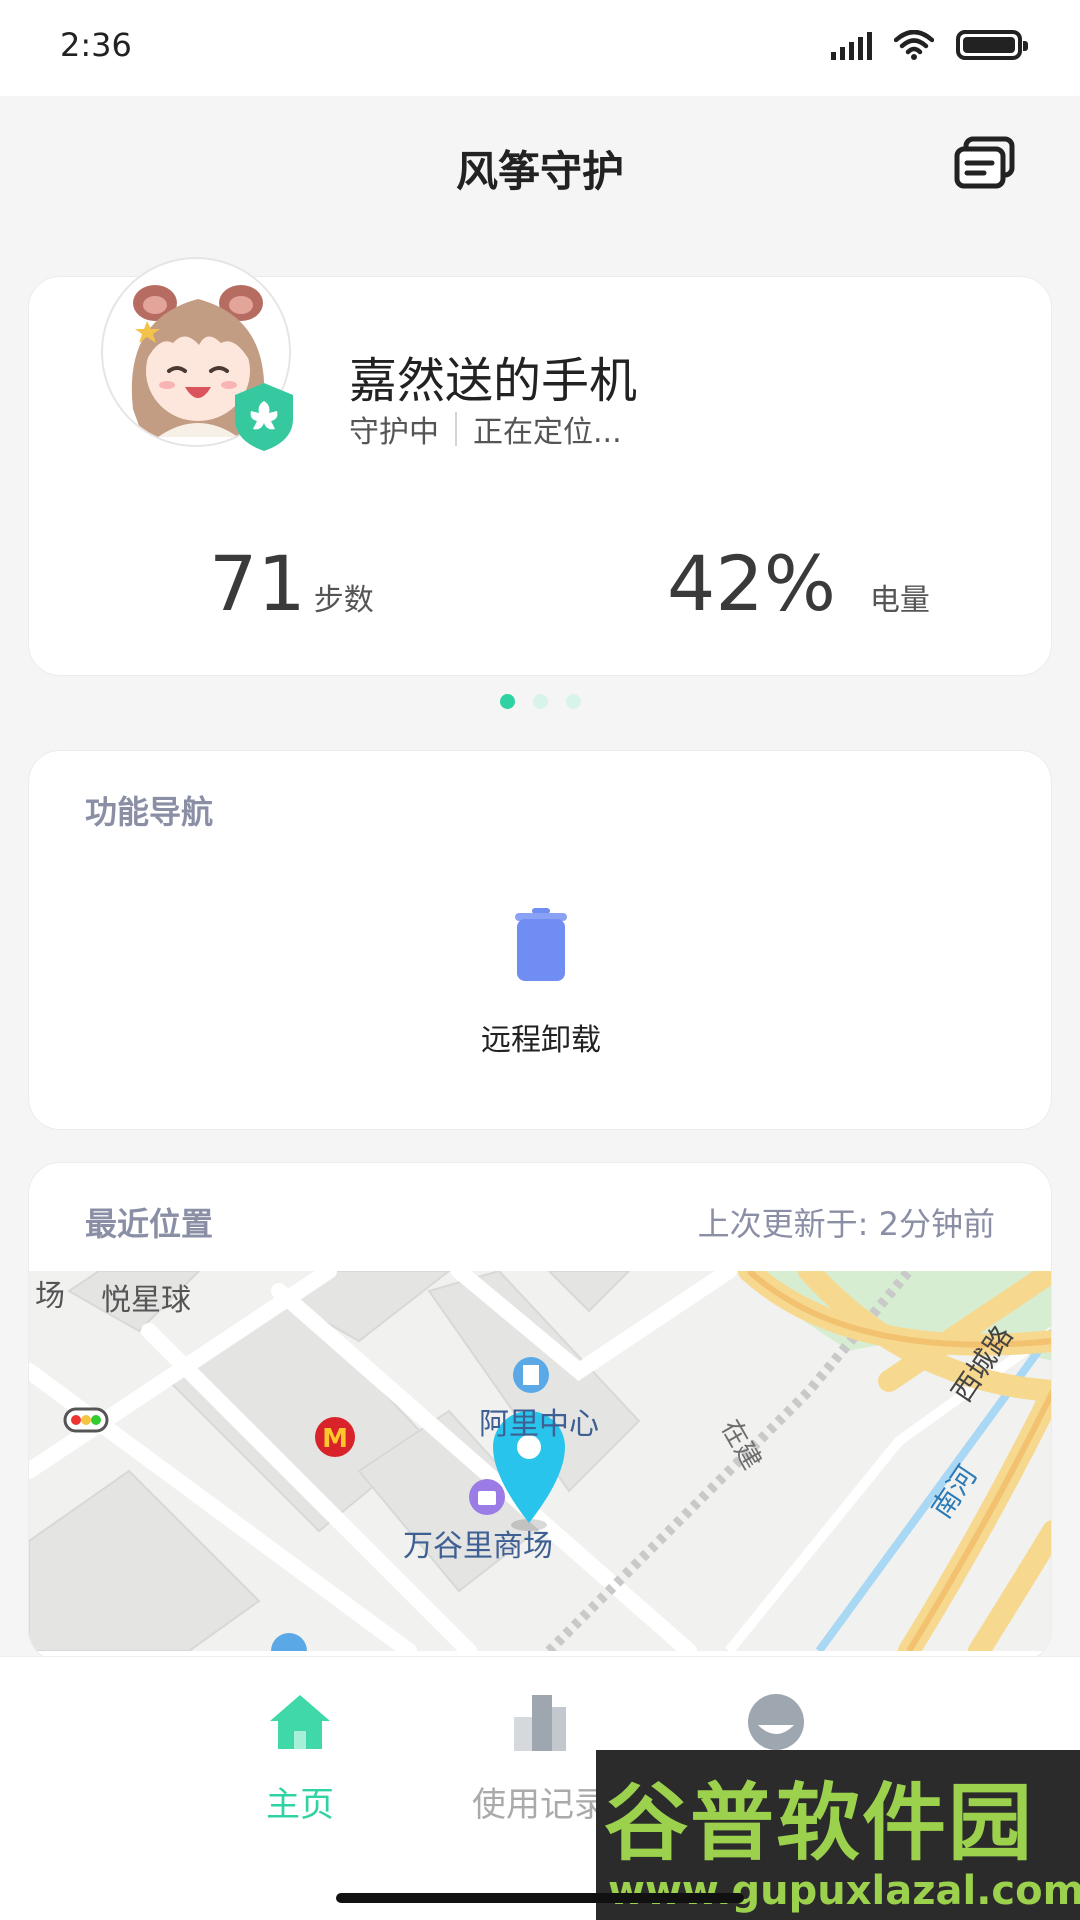 The width and height of the screenshot is (1080, 1920). I want to click on status-divider, so click(456, 429).